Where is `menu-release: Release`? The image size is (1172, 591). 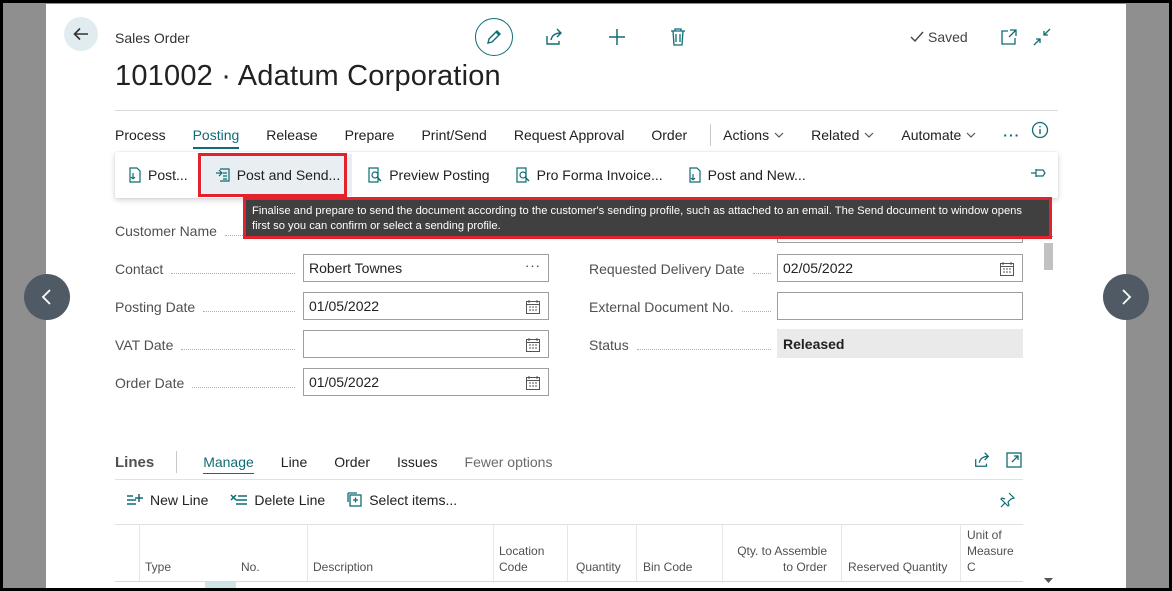
menu-release: Release is located at coordinates (291, 135).